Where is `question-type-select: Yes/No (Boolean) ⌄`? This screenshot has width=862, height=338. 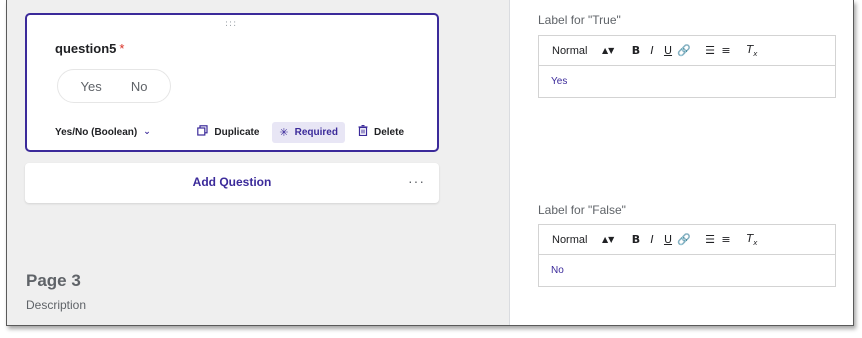
question-type-select: Yes/No (Boolean) ⌄ is located at coordinates (103, 132).